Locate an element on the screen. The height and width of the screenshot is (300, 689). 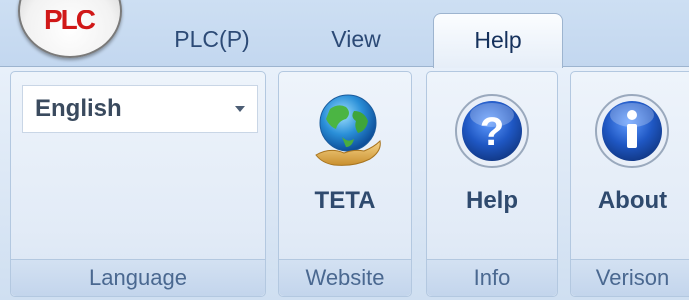
teta-button: TETA is located at coordinates (345, 156).